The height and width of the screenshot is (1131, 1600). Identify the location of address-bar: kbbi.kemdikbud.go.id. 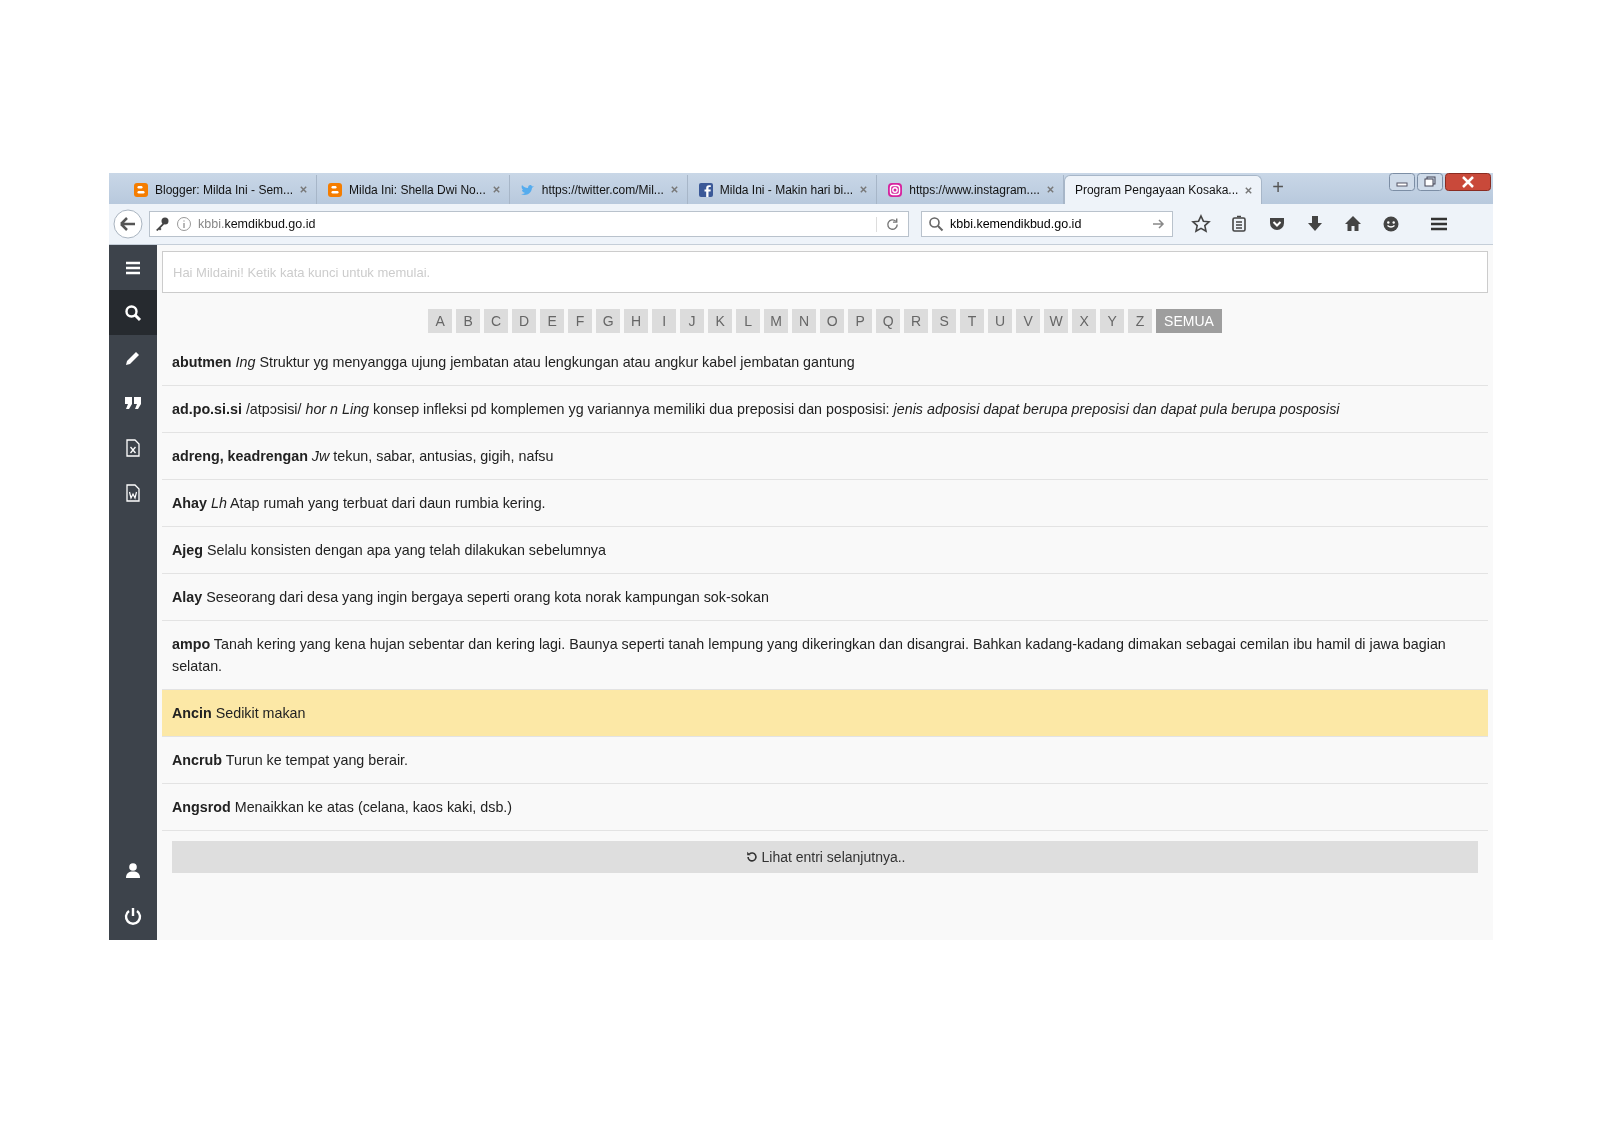
(529, 224).